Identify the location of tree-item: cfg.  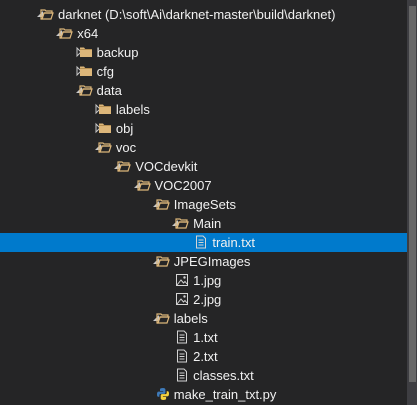
(205, 71).